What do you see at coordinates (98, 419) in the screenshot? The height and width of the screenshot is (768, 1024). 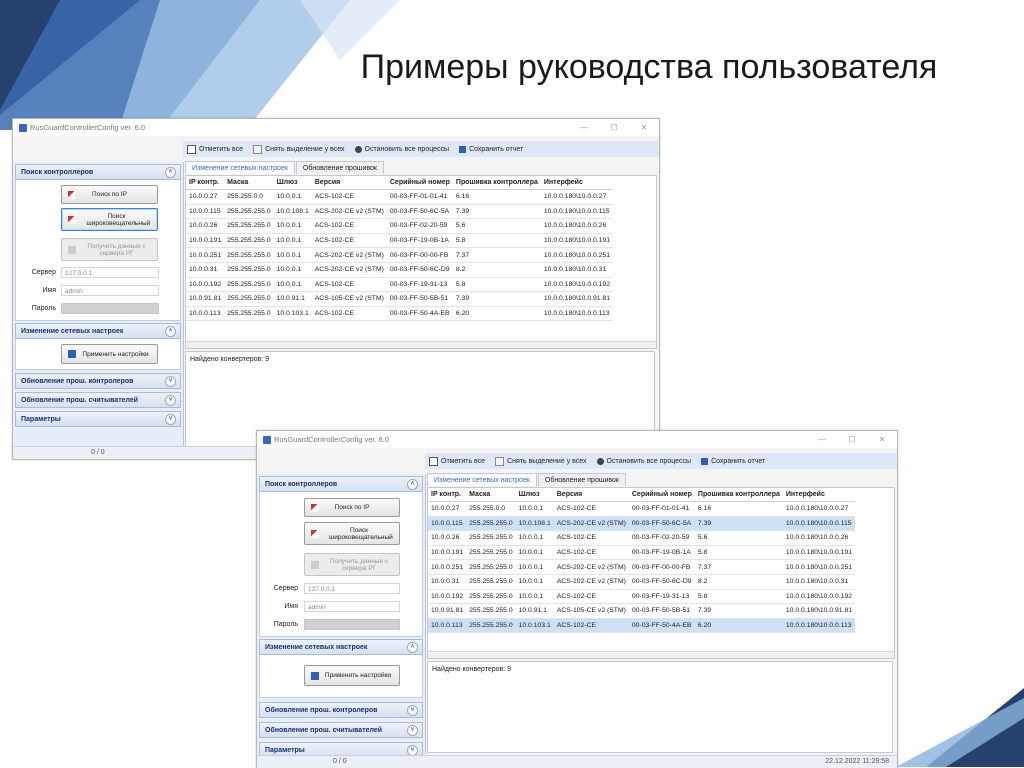 I see `params-section-header: Параметры ˅` at bounding box center [98, 419].